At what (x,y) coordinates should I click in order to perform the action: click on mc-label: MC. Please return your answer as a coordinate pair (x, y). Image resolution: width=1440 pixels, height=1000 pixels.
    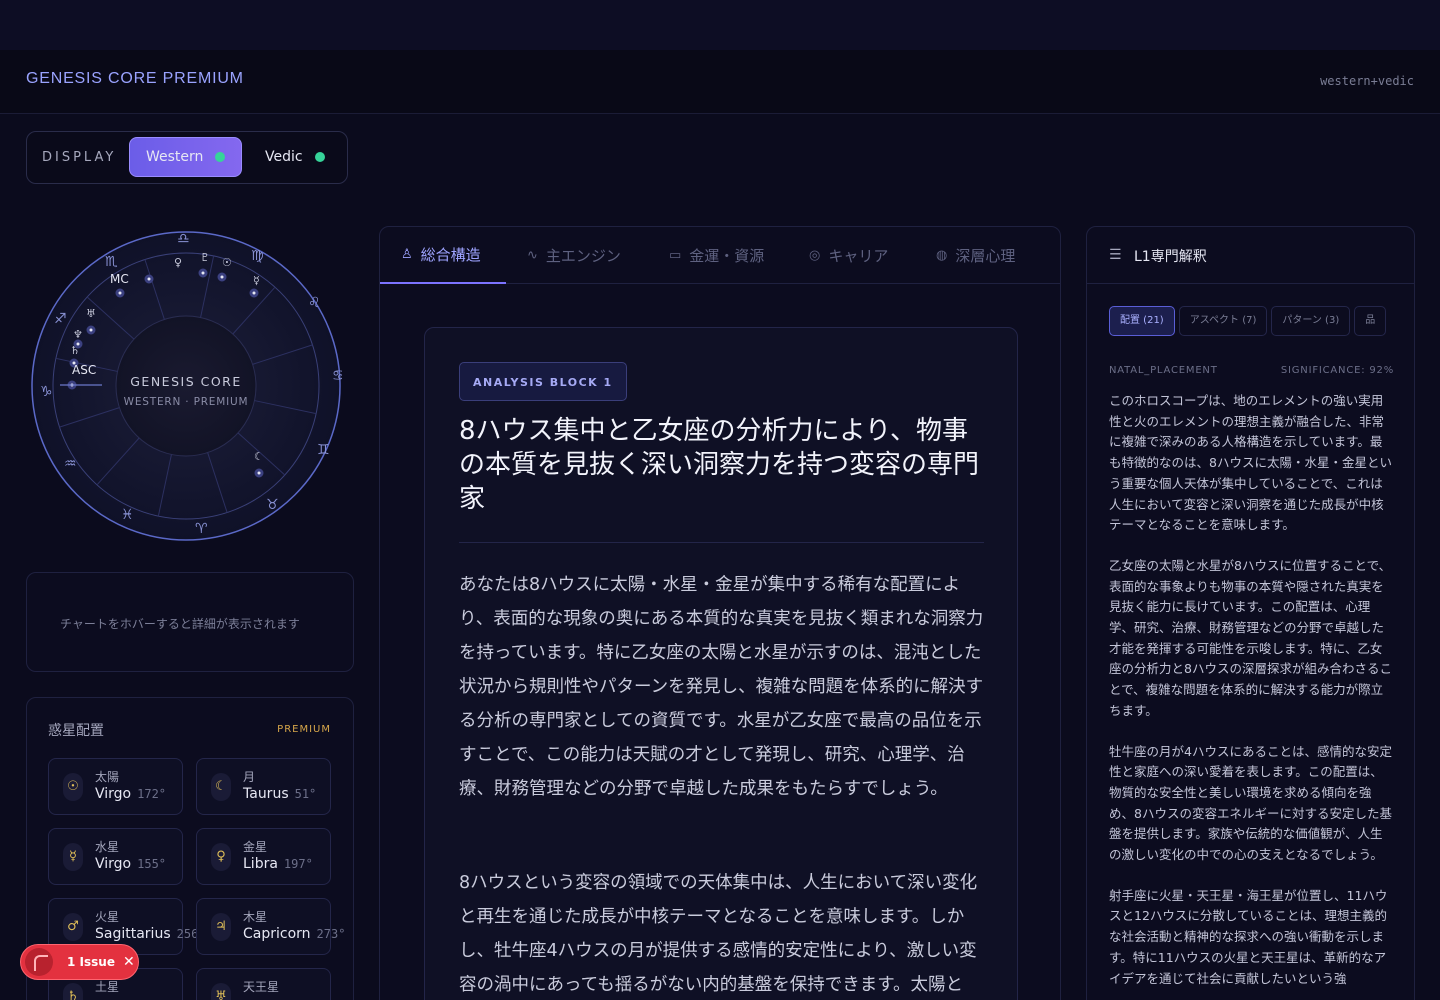
    Looking at the image, I should click on (119, 279).